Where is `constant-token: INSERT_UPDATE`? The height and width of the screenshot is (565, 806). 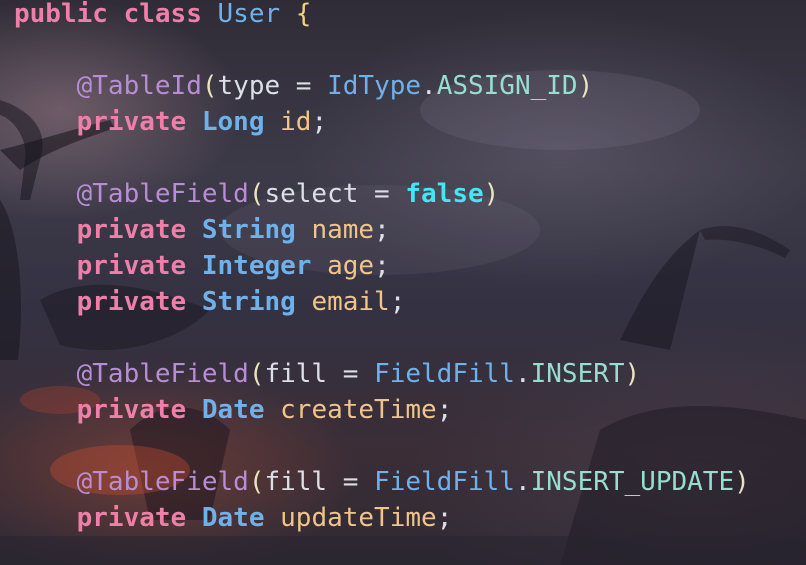
constant-token: INSERT_UPDATE is located at coordinates (632, 482).